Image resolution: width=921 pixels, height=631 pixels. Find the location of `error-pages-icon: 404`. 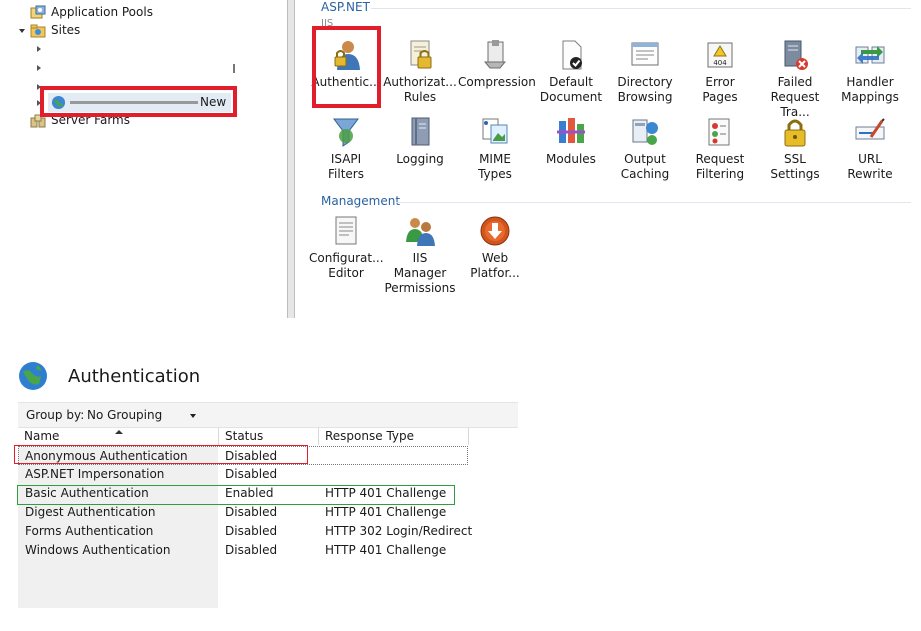

error-pages-icon: 404 is located at coordinates (720, 55).